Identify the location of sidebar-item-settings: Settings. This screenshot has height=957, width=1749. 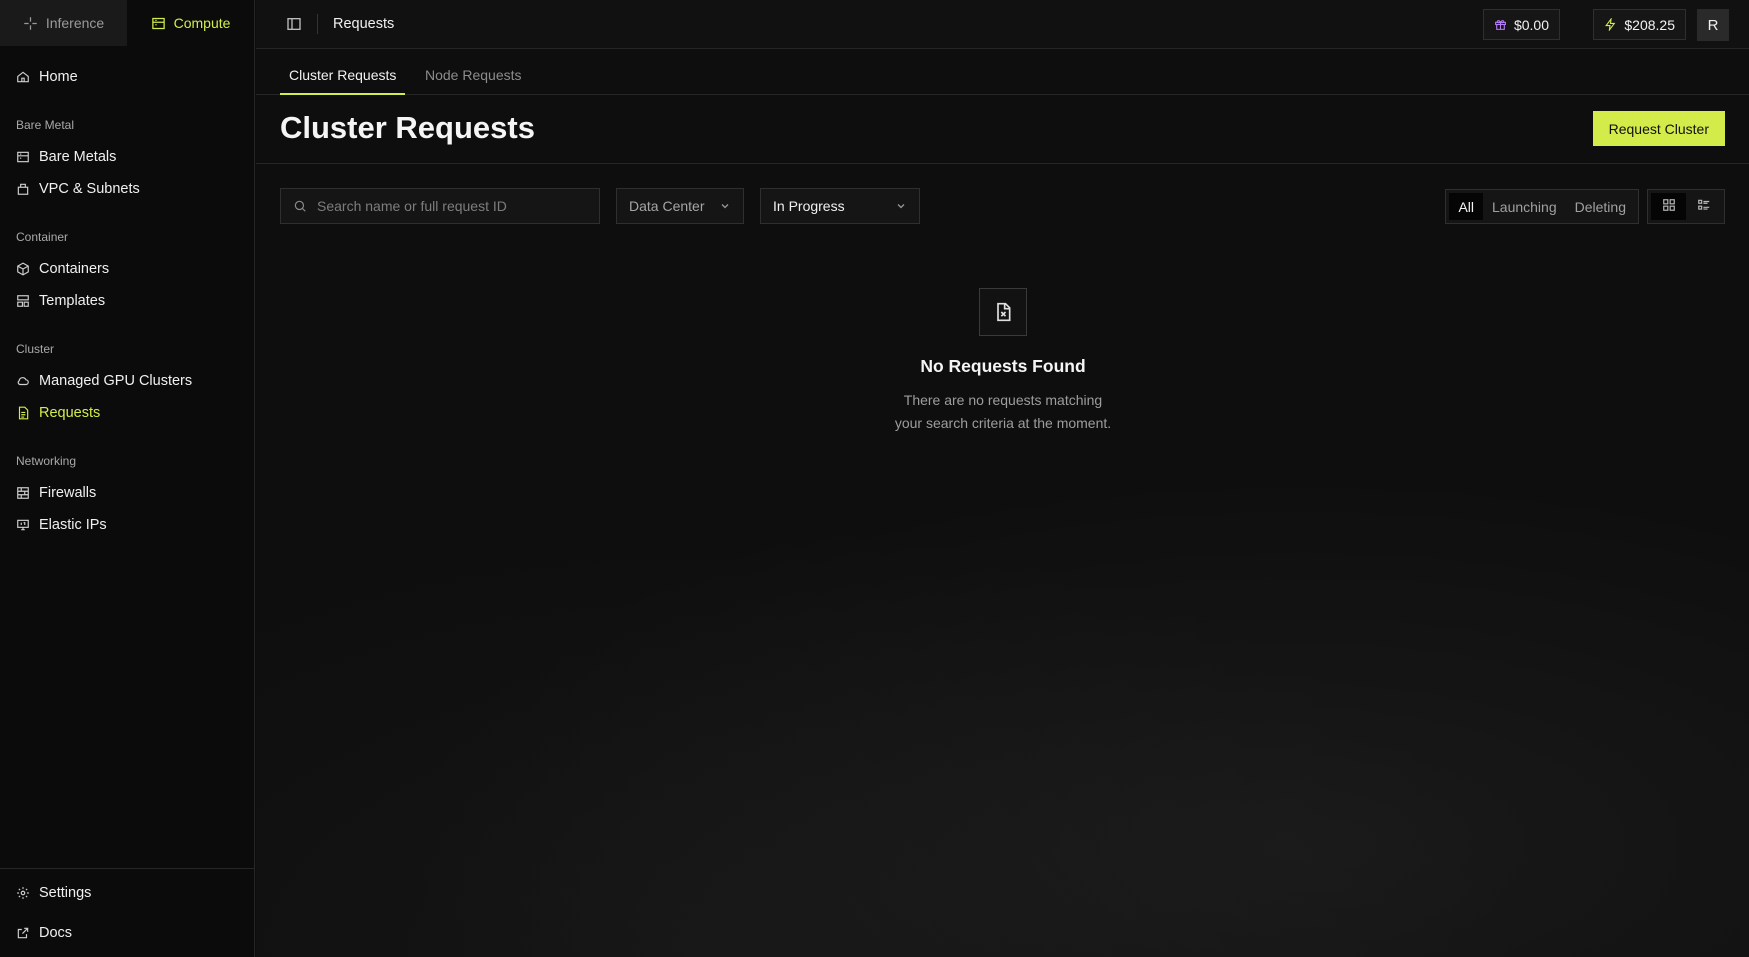
(53, 893).